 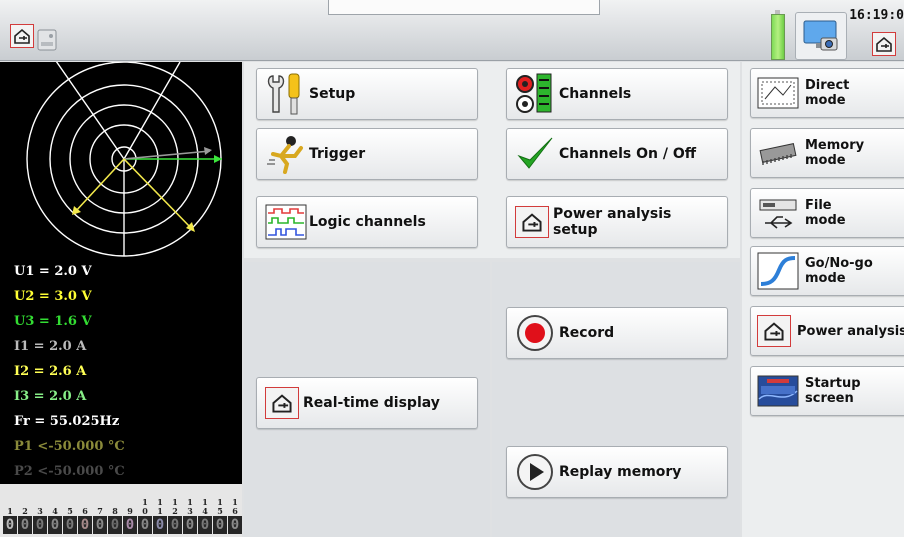 I want to click on reading-frequency: Fr = 55.025Hz, so click(x=67, y=421).